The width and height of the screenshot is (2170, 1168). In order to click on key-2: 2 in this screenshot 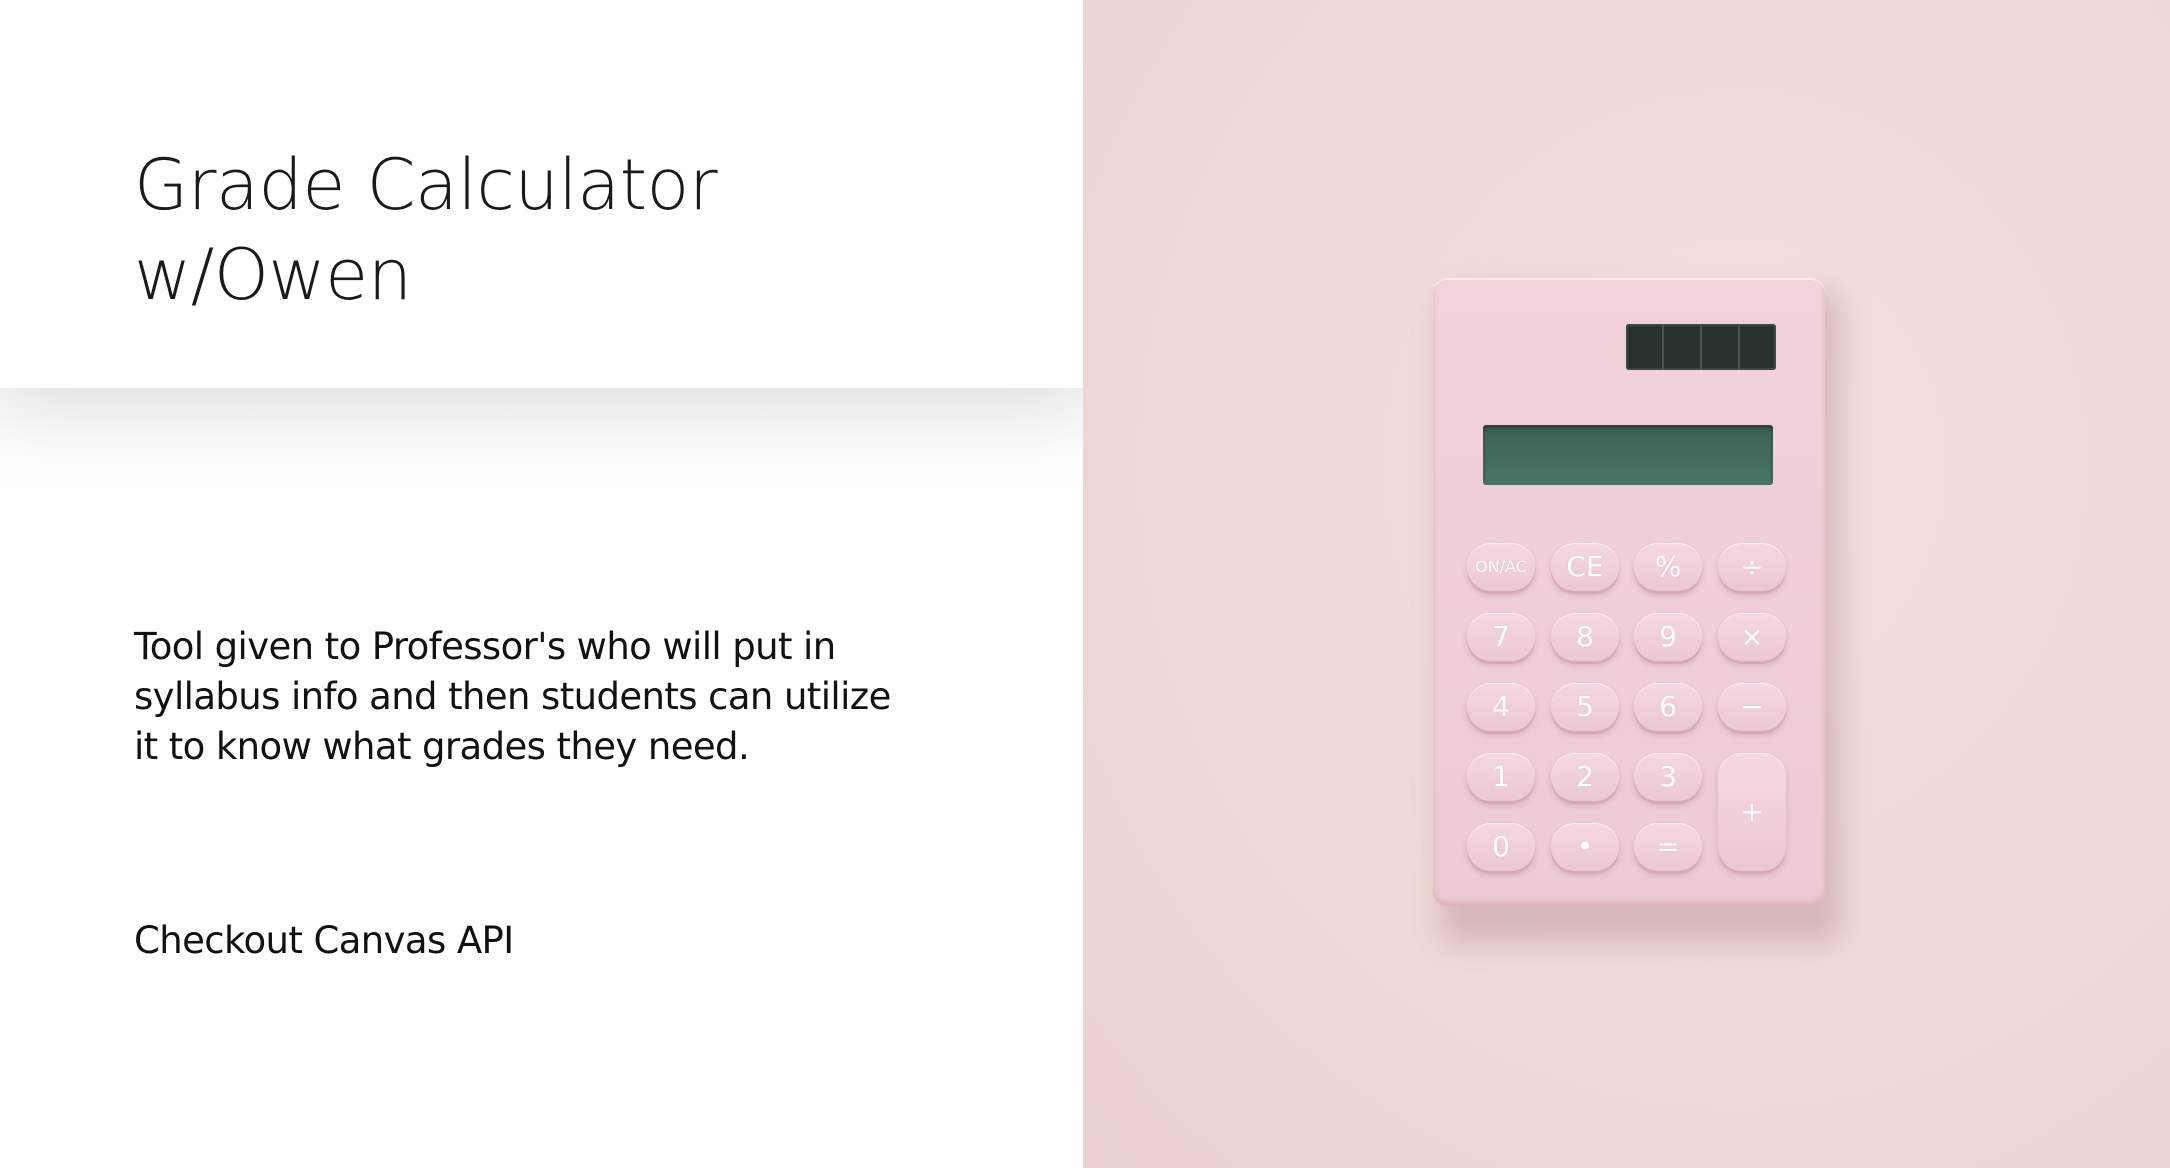, I will do `click(1585, 777)`.